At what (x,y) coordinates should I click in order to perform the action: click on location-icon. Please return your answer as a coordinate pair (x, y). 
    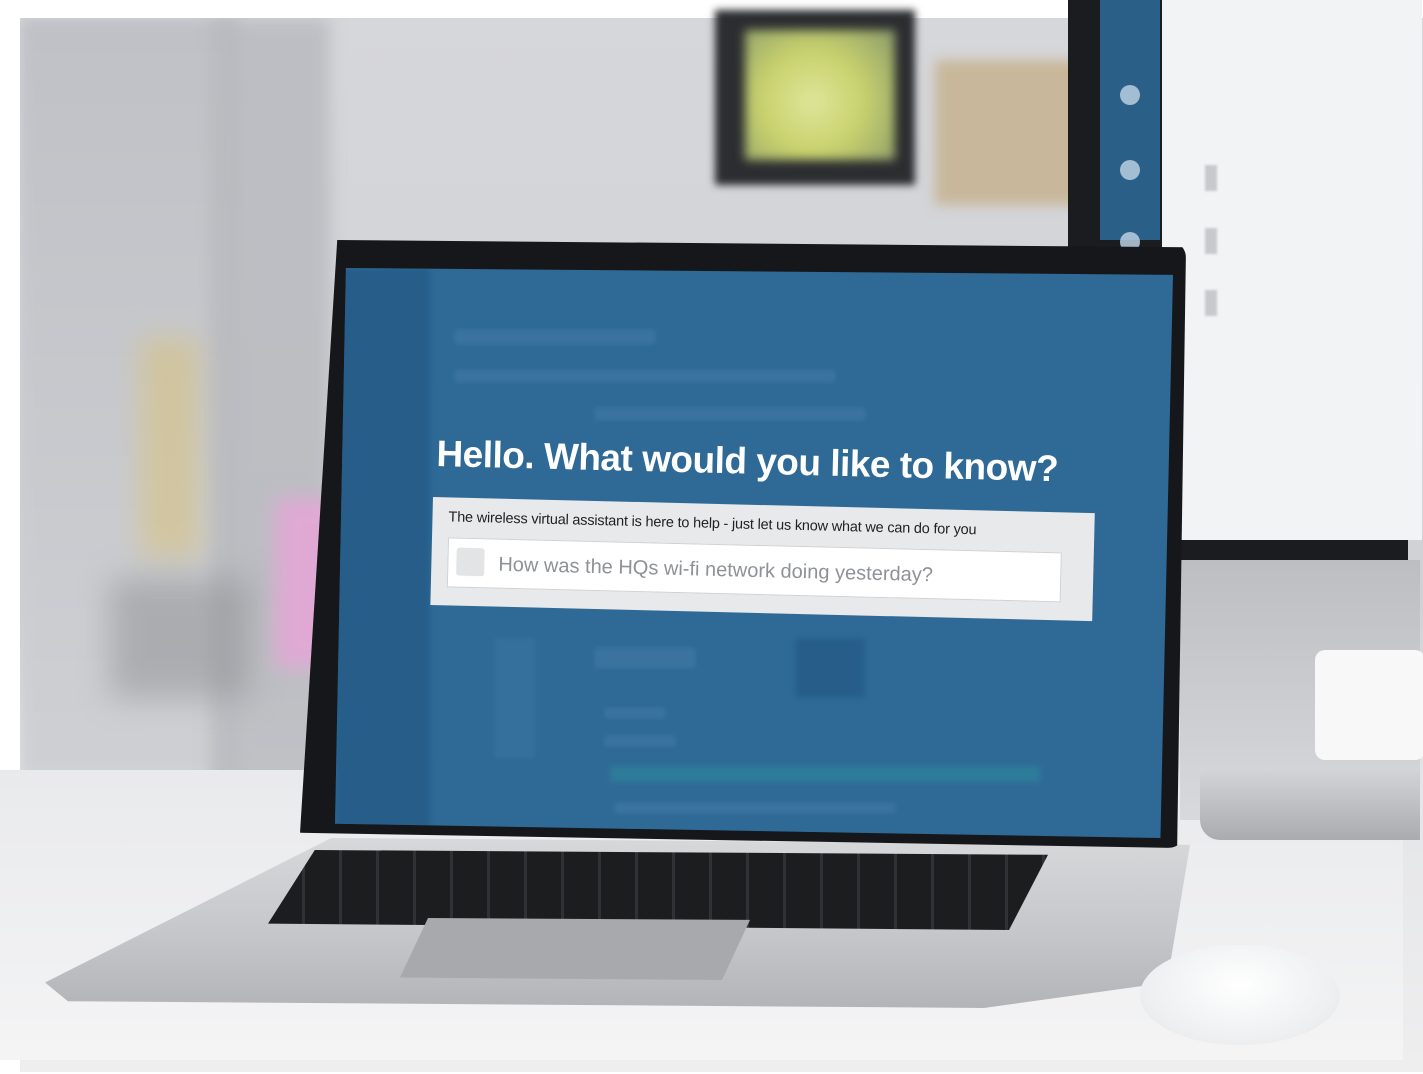
    Looking at the image, I should click on (1130, 170).